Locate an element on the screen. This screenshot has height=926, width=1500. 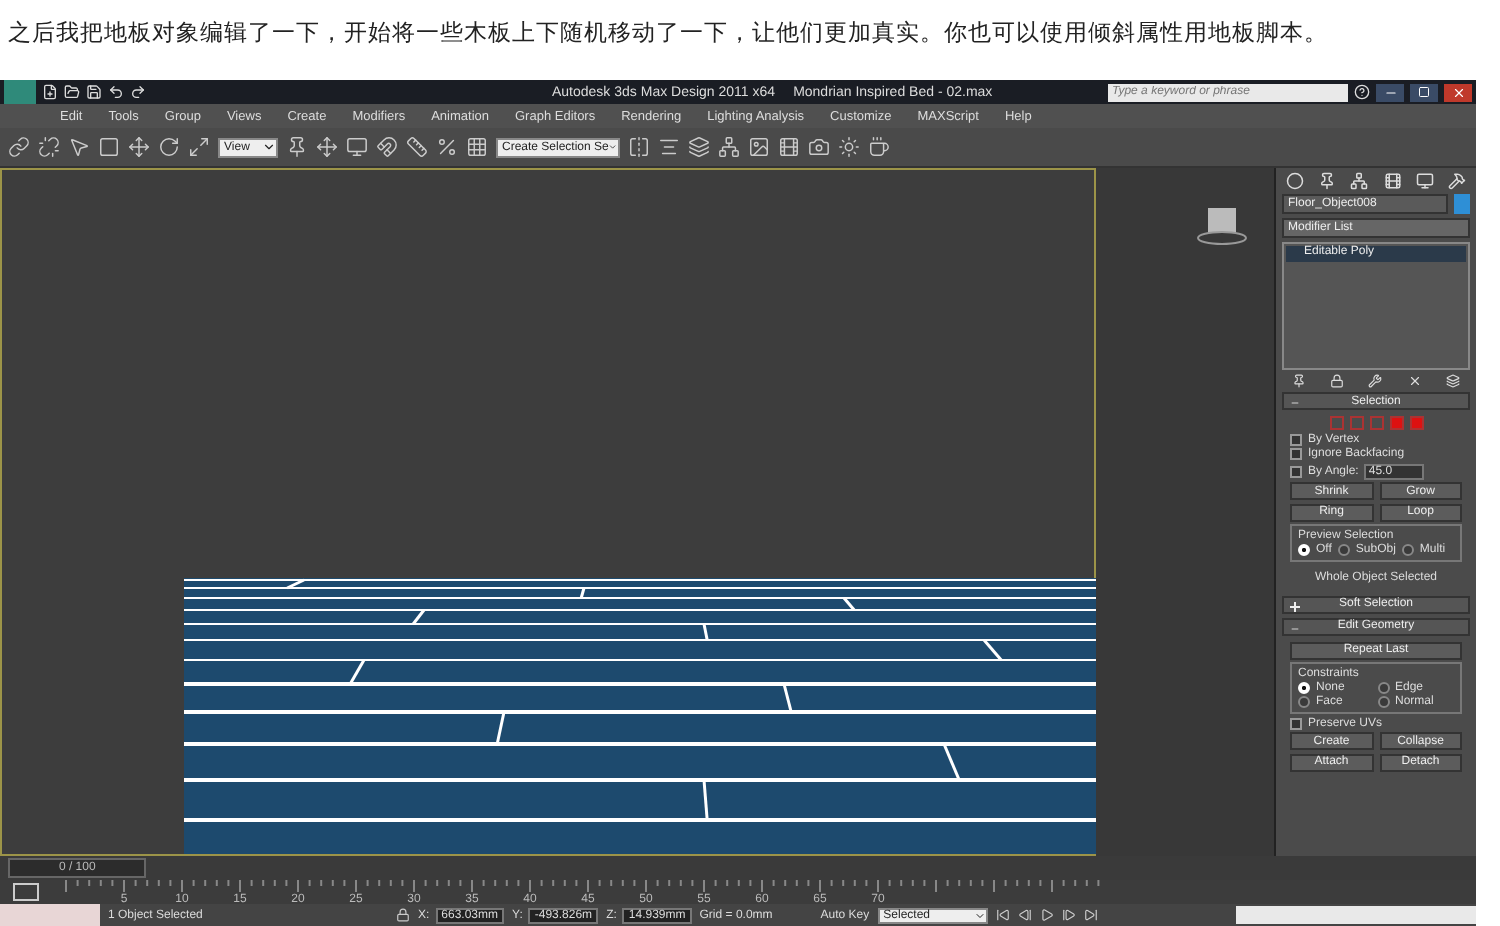
object-color-swatch is located at coordinates (1462, 204).